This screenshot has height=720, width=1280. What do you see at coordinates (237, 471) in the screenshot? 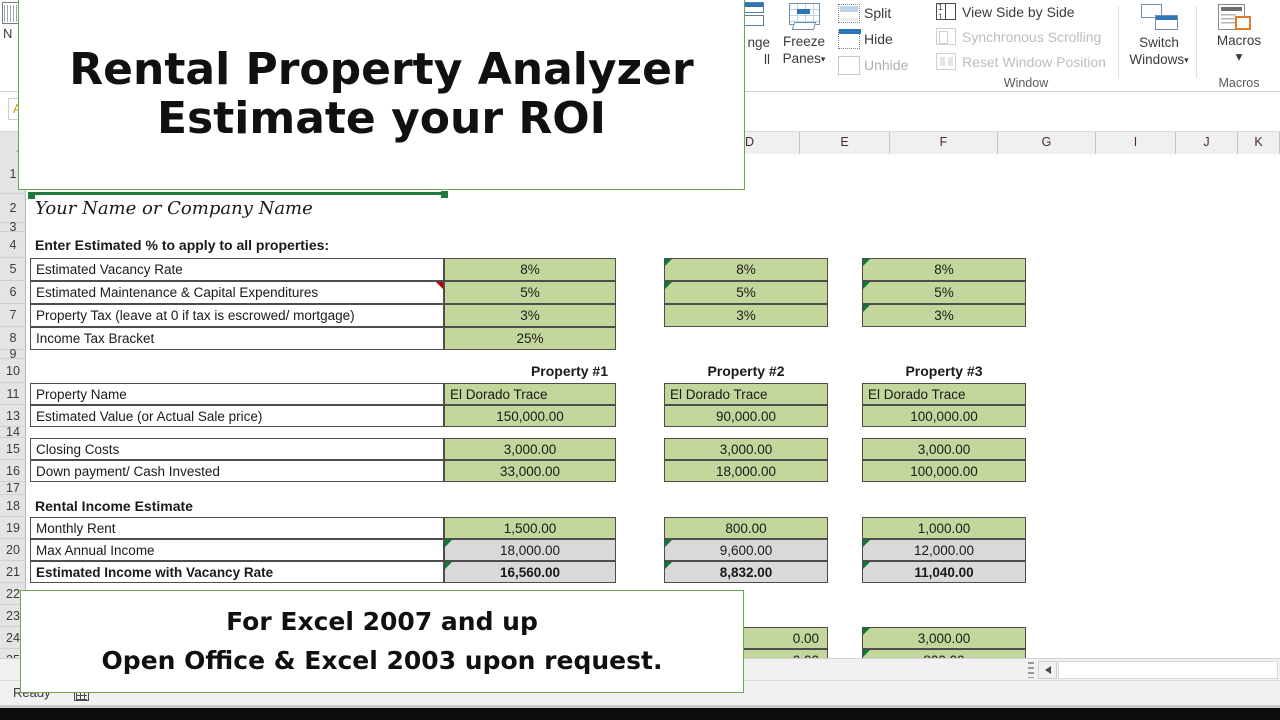
I see `cost-row-label: Down payment/ Cash Invested` at bounding box center [237, 471].